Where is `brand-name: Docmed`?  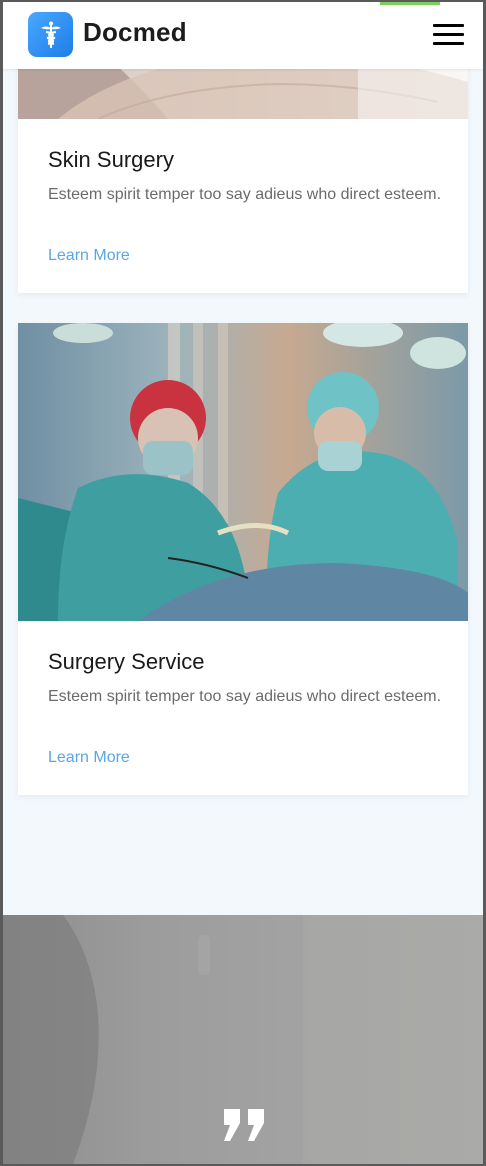
brand-name: Docmed is located at coordinates (135, 32).